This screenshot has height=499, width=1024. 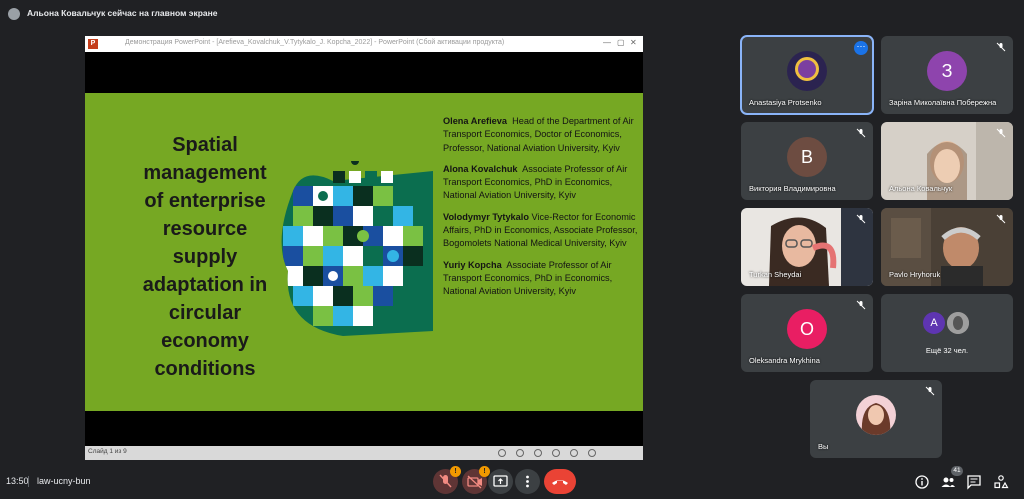 What do you see at coordinates (205, 369) in the screenshot?
I see `title-line: conditions` at bounding box center [205, 369].